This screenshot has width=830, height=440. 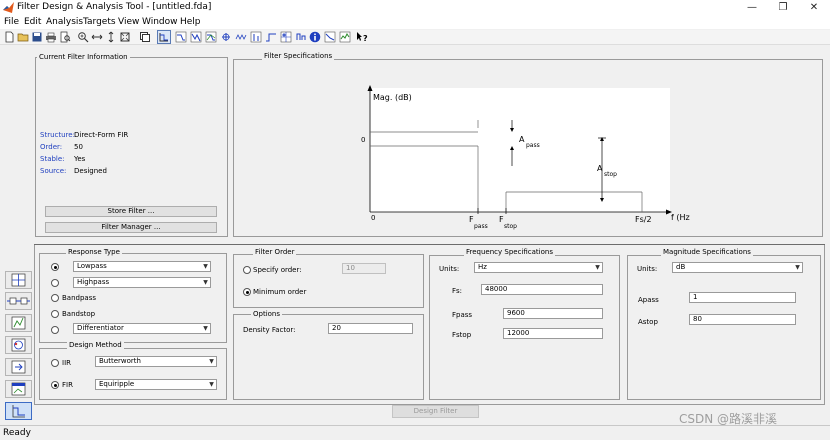 I want to click on differentiator-radio, so click(x=55, y=330).